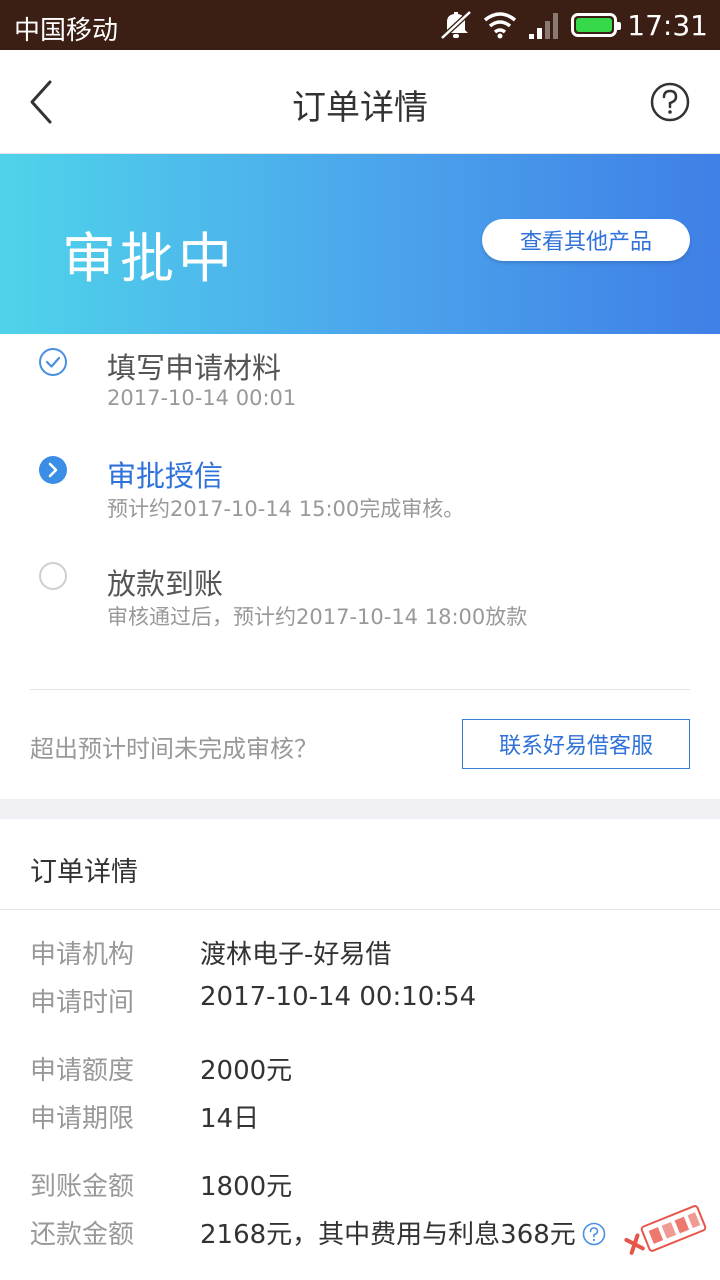  Describe the element at coordinates (230, 1119) in the screenshot. I see `detail-value: 14日` at that location.